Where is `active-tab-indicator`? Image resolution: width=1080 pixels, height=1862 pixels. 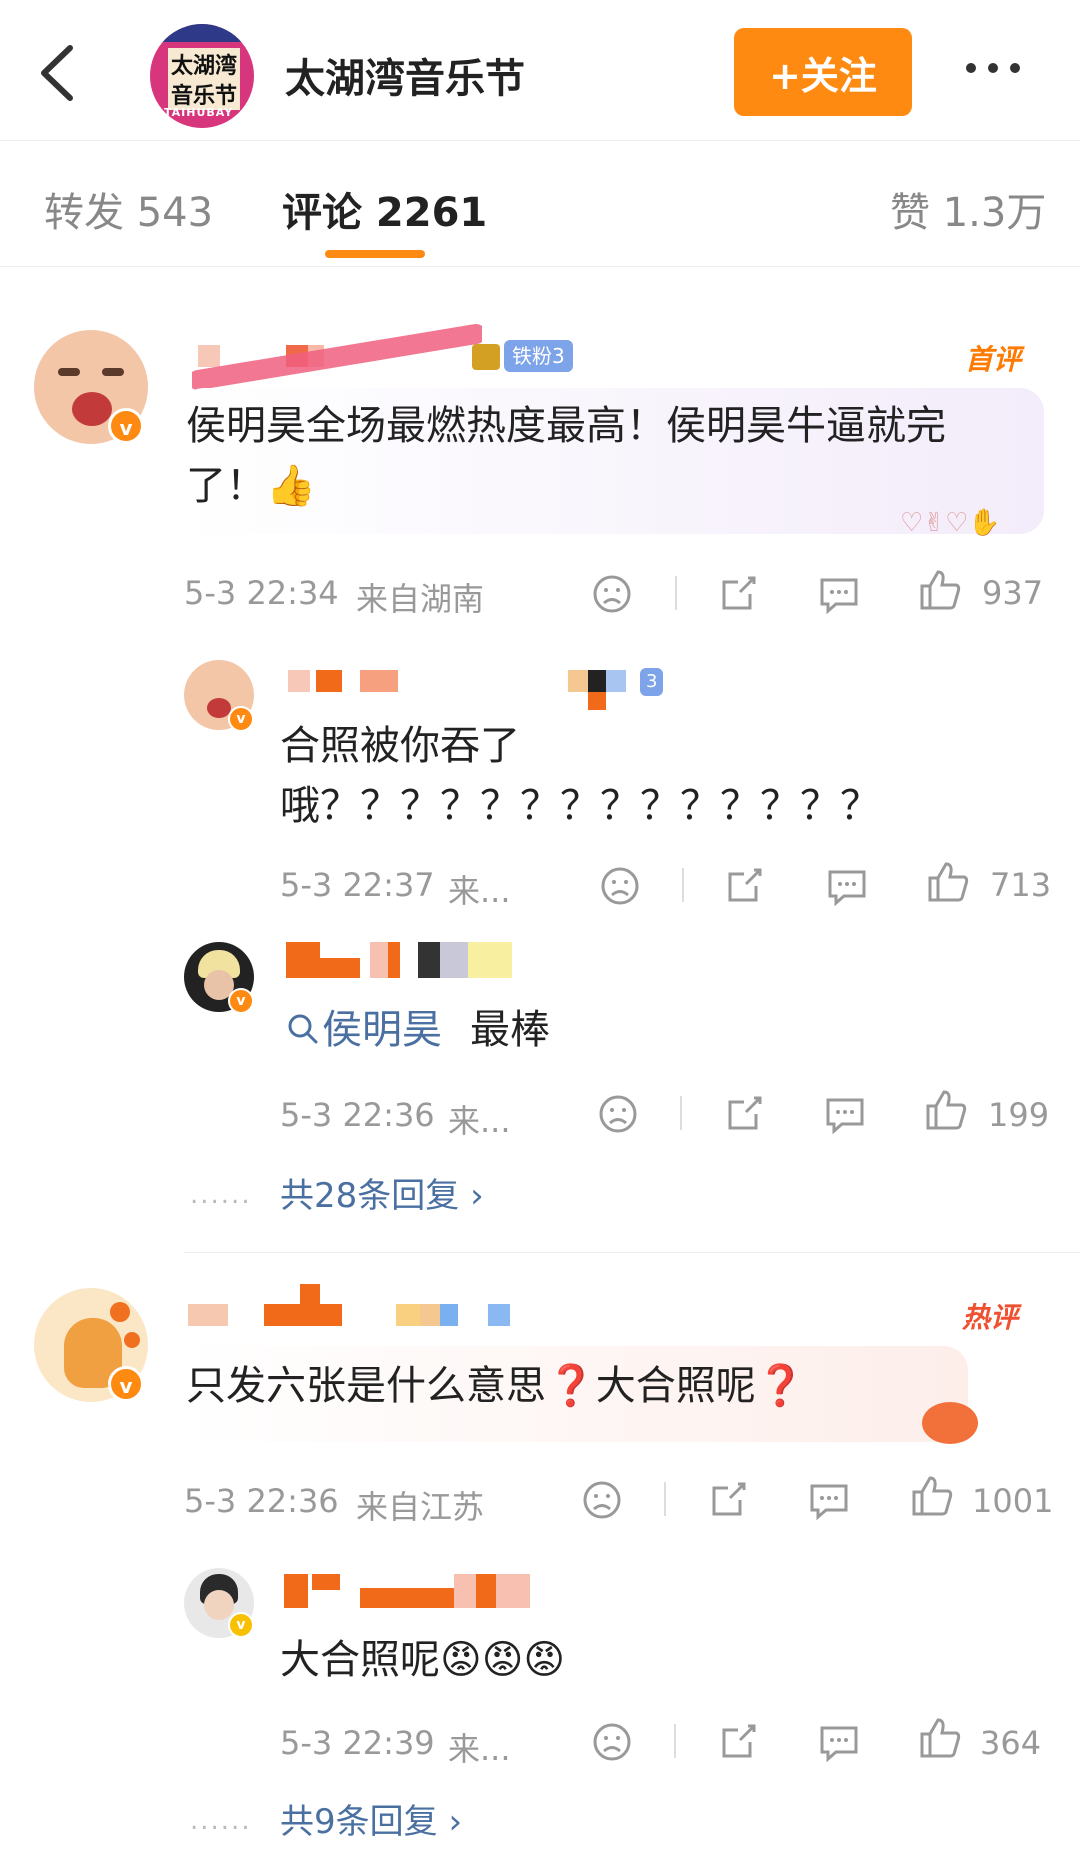
active-tab-indicator is located at coordinates (375, 254).